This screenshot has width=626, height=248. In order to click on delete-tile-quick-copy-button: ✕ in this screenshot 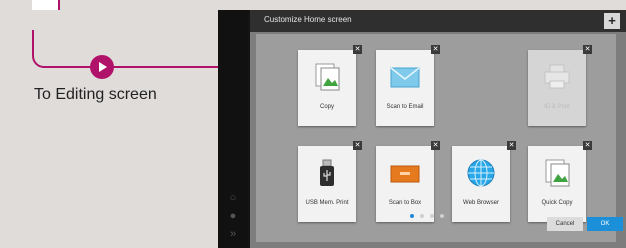, I will do `click(587, 145)`.